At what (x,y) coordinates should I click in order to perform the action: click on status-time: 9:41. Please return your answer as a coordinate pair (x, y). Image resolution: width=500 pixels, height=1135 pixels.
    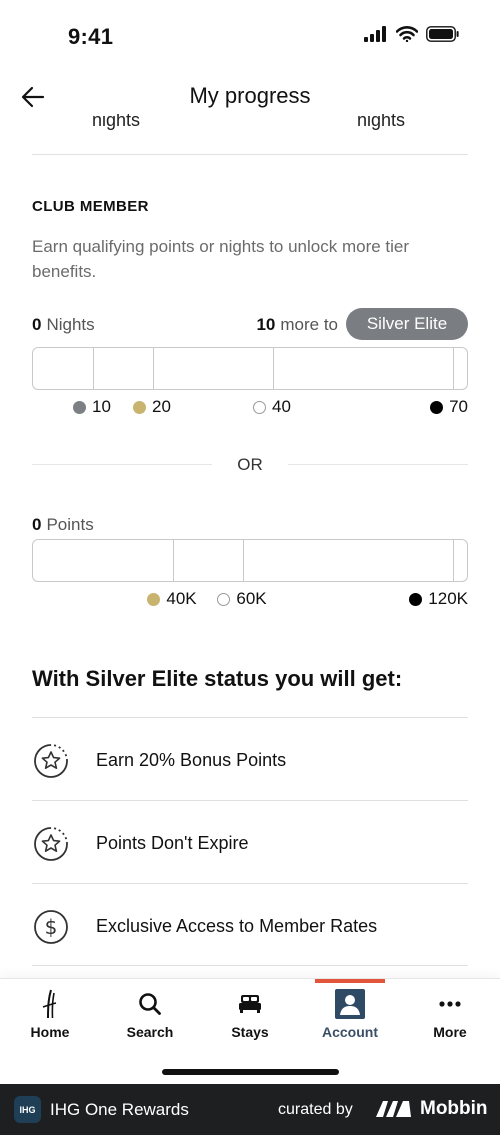
    Looking at the image, I should click on (91, 36).